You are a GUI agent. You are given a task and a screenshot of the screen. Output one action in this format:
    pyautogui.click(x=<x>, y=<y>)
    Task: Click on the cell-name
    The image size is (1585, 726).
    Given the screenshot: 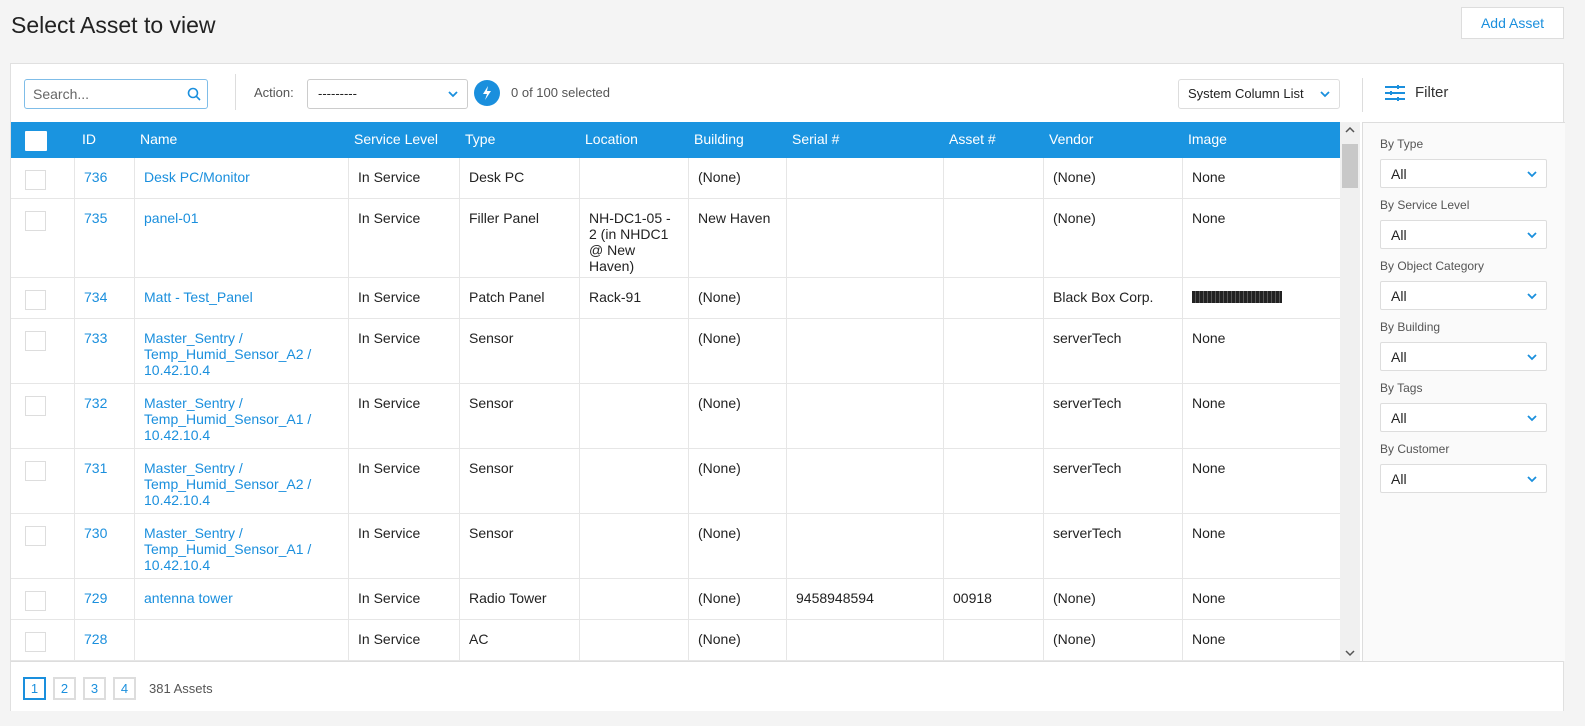 What is the action you would take?
    pyautogui.click(x=241, y=640)
    